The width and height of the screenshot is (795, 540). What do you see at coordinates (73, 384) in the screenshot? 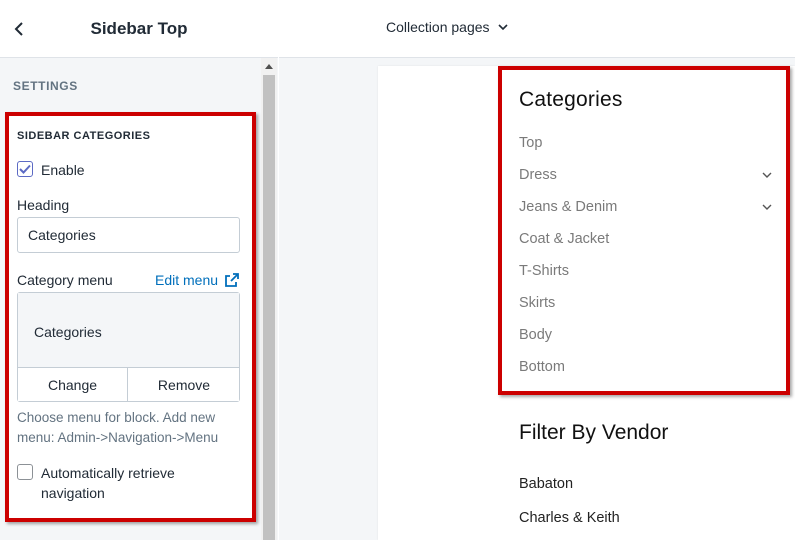
I see `change-menu-button: Change` at bounding box center [73, 384].